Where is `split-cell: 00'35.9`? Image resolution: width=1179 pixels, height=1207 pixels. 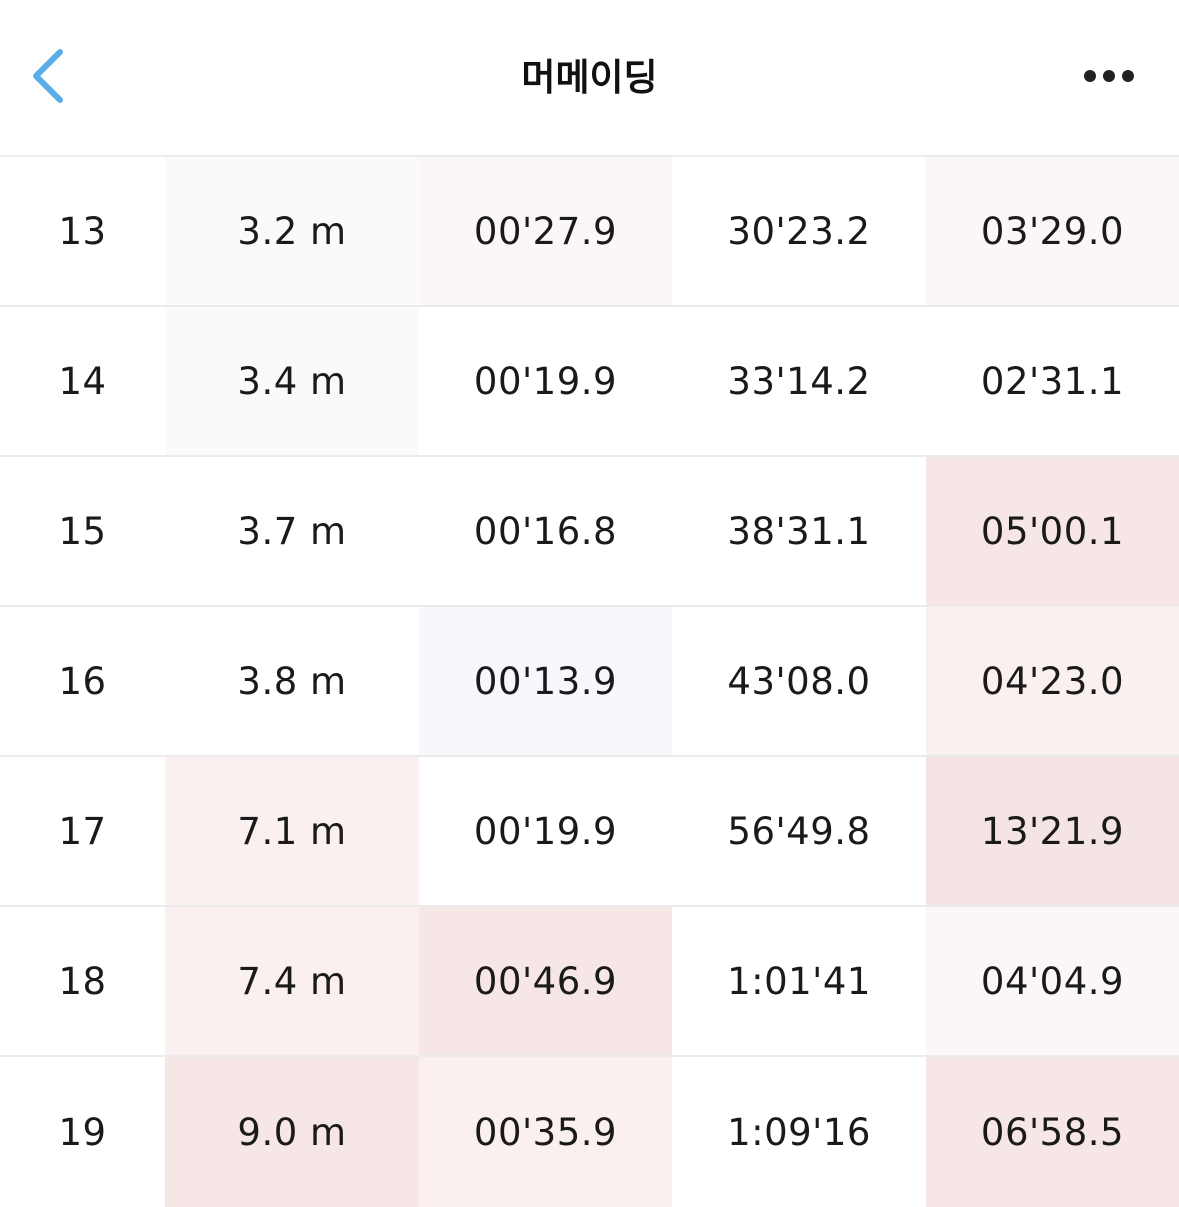
split-cell: 00'35.9 is located at coordinates (545, 1132).